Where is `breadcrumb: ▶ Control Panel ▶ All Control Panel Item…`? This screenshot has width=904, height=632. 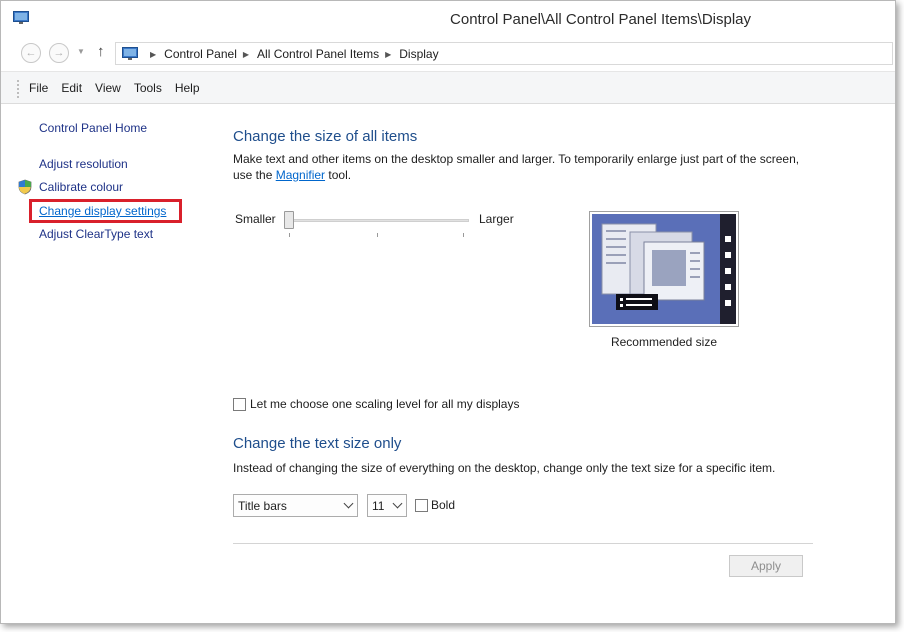 breadcrumb: ▶ Control Panel ▶ All Control Panel Item… is located at coordinates (291, 54).